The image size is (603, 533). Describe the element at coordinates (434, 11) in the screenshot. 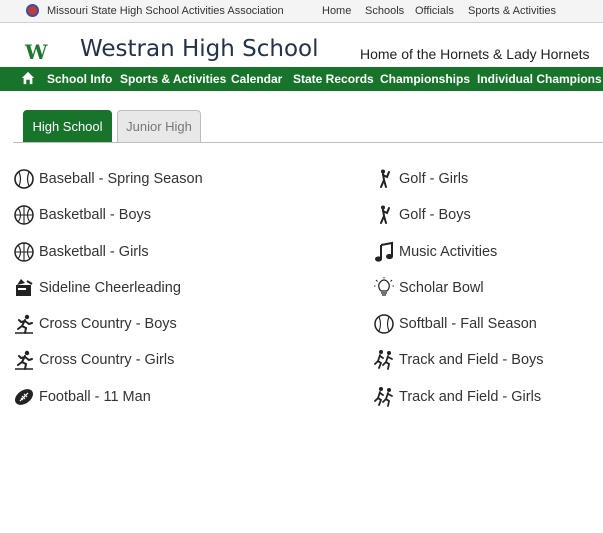

I see `top-link-officials: Officials` at that location.